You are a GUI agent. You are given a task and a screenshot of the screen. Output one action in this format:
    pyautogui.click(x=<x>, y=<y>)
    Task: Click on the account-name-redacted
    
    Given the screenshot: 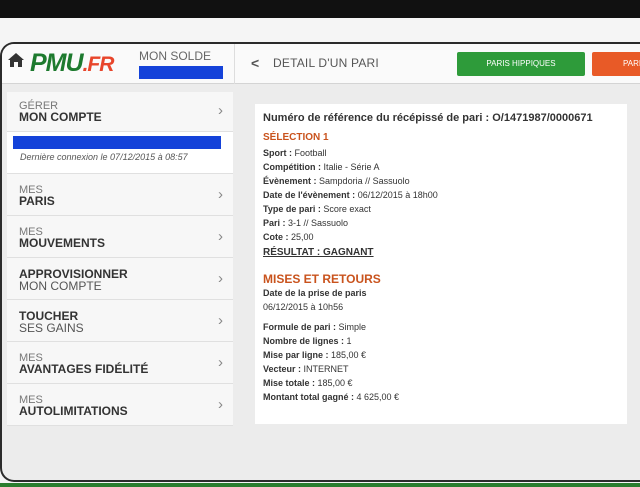 What is the action you would take?
    pyautogui.click(x=117, y=142)
    